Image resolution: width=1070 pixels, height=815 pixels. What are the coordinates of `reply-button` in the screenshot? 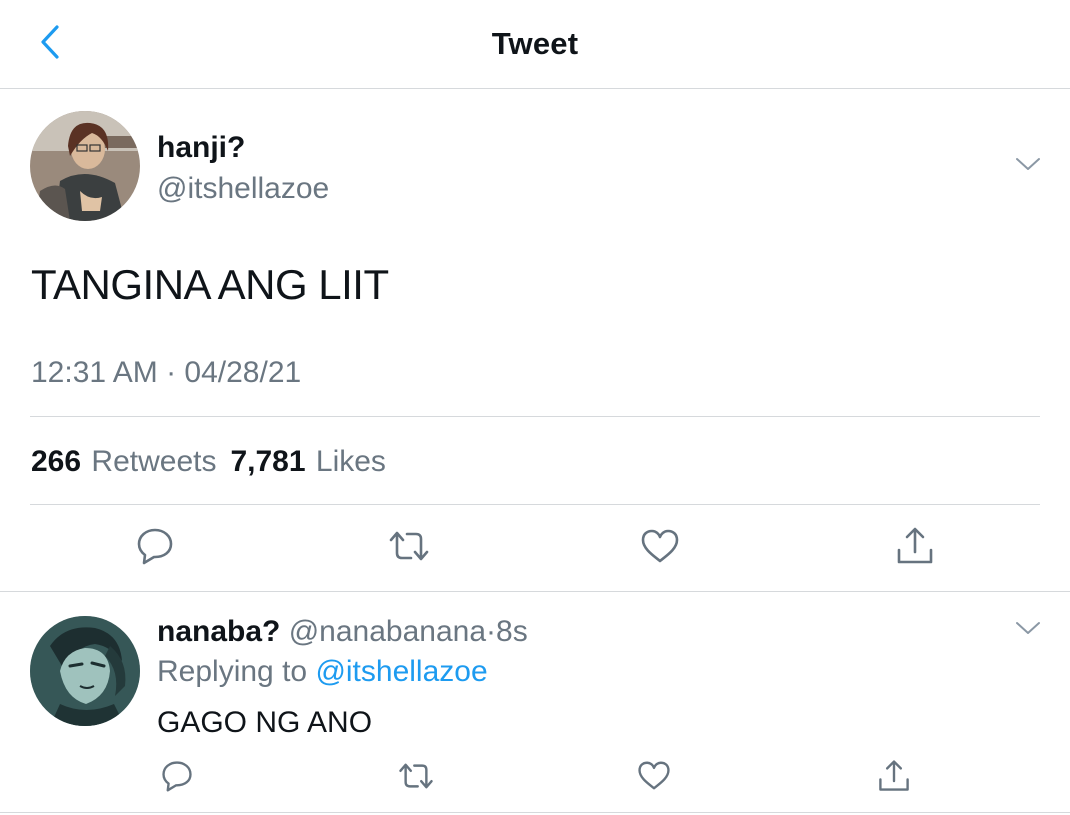 It's located at (155, 548).